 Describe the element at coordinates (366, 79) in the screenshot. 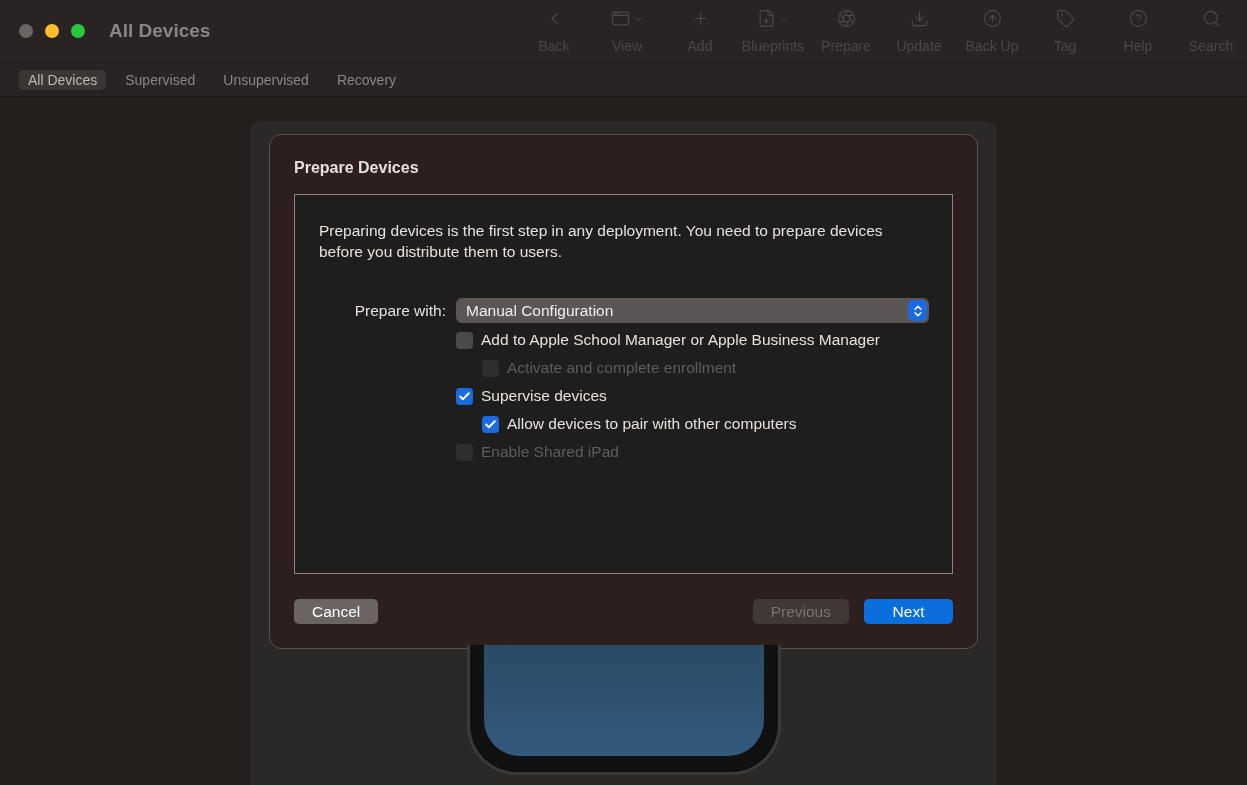

I see `scope-tab: Recovery` at that location.